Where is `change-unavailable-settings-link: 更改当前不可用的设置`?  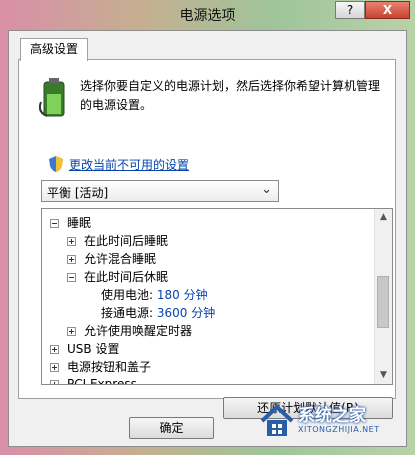
change-unavailable-settings-link: 更改当前不可用的设置 is located at coordinates (129, 164).